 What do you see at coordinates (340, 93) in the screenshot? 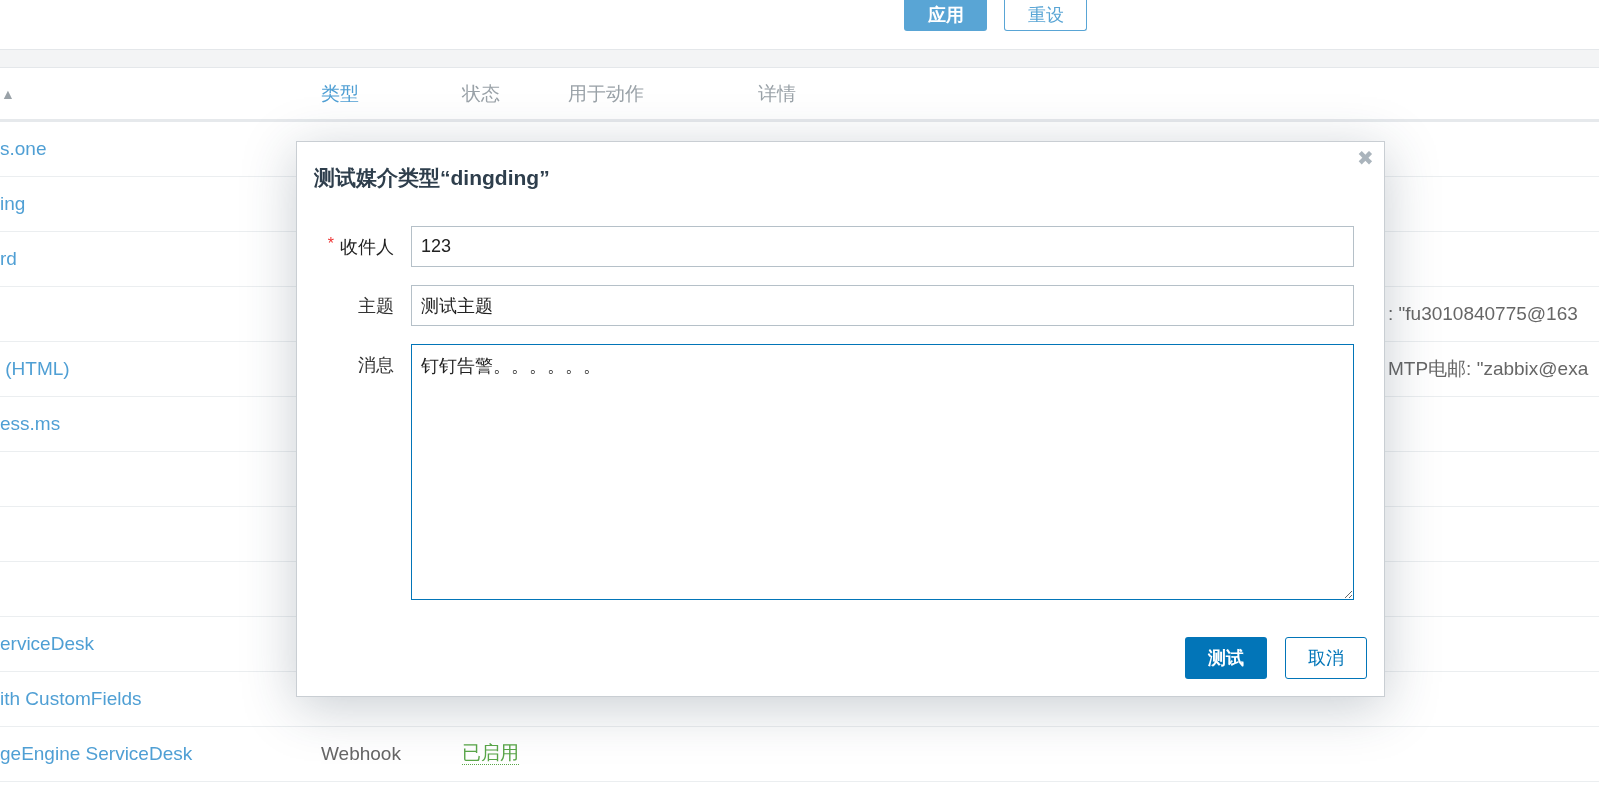
I see `column-header: 类型` at bounding box center [340, 93].